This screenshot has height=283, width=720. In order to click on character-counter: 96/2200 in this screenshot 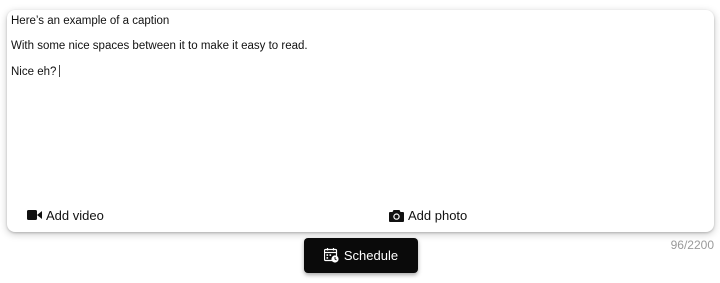, I will do `click(692, 245)`.